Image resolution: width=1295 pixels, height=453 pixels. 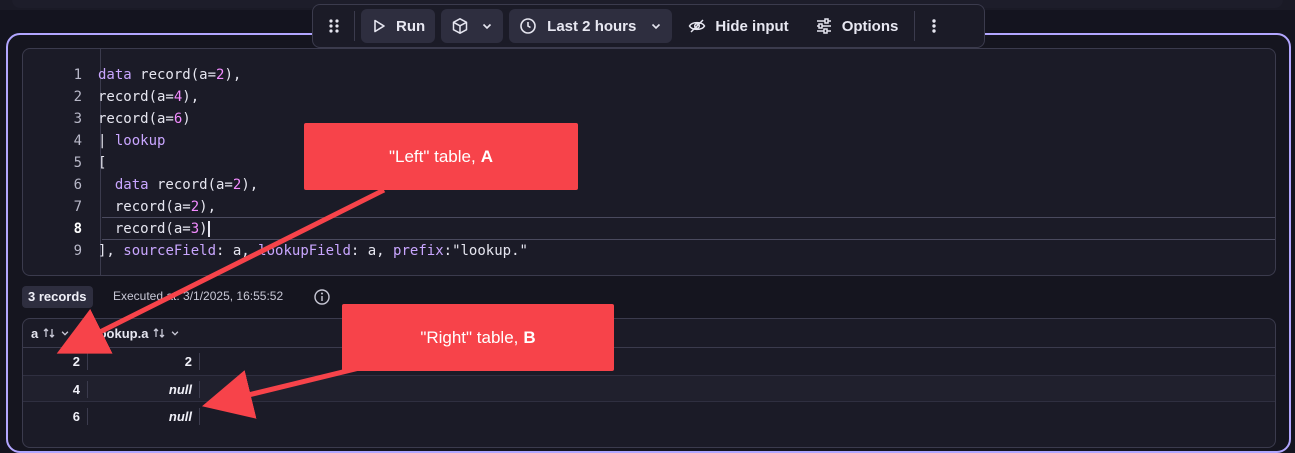 I want to click on table-row: 4 null, so click(x=649, y=388).